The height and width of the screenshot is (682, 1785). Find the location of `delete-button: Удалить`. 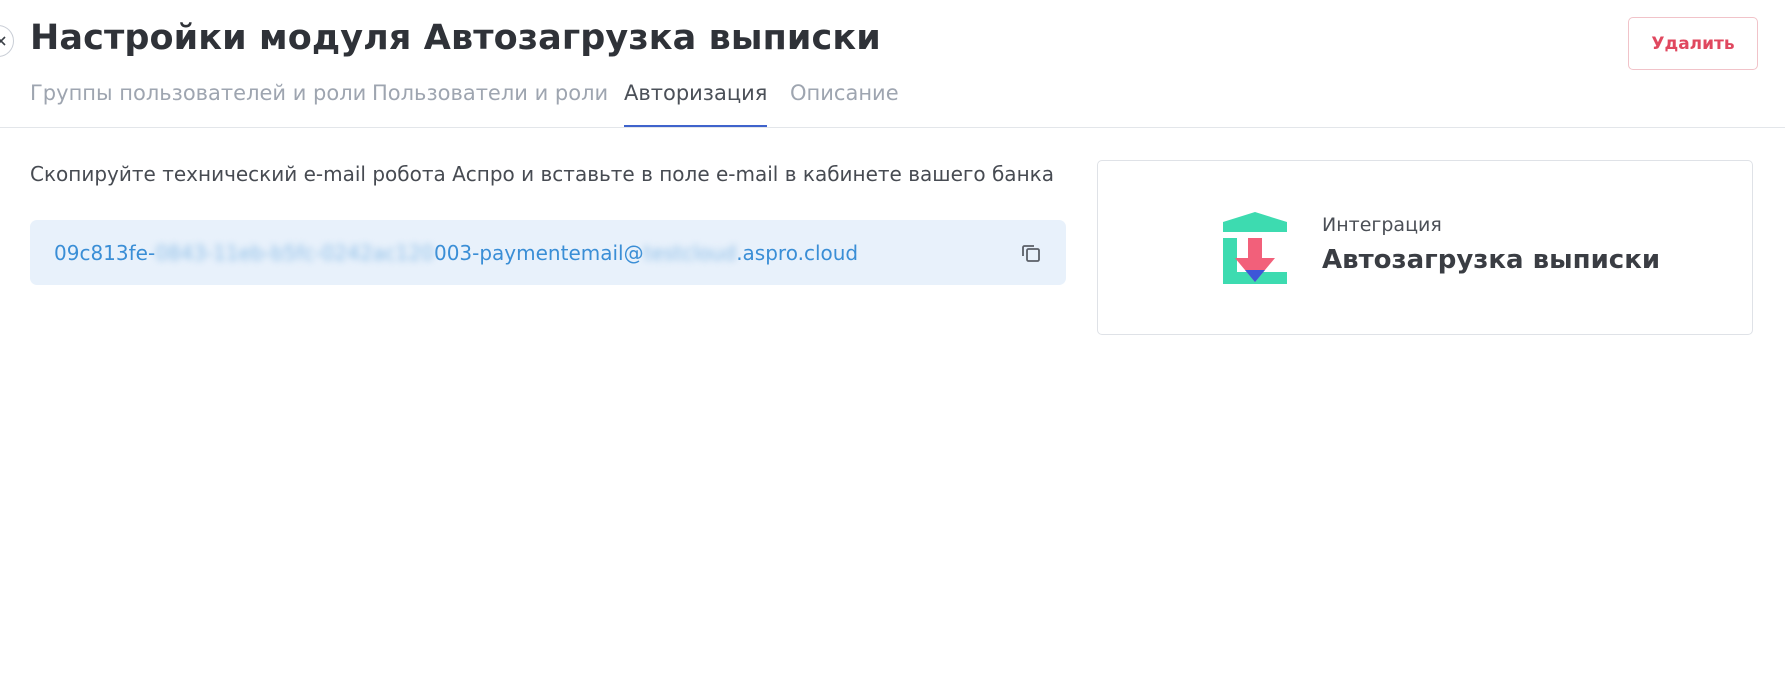

delete-button: Удалить is located at coordinates (1693, 43).